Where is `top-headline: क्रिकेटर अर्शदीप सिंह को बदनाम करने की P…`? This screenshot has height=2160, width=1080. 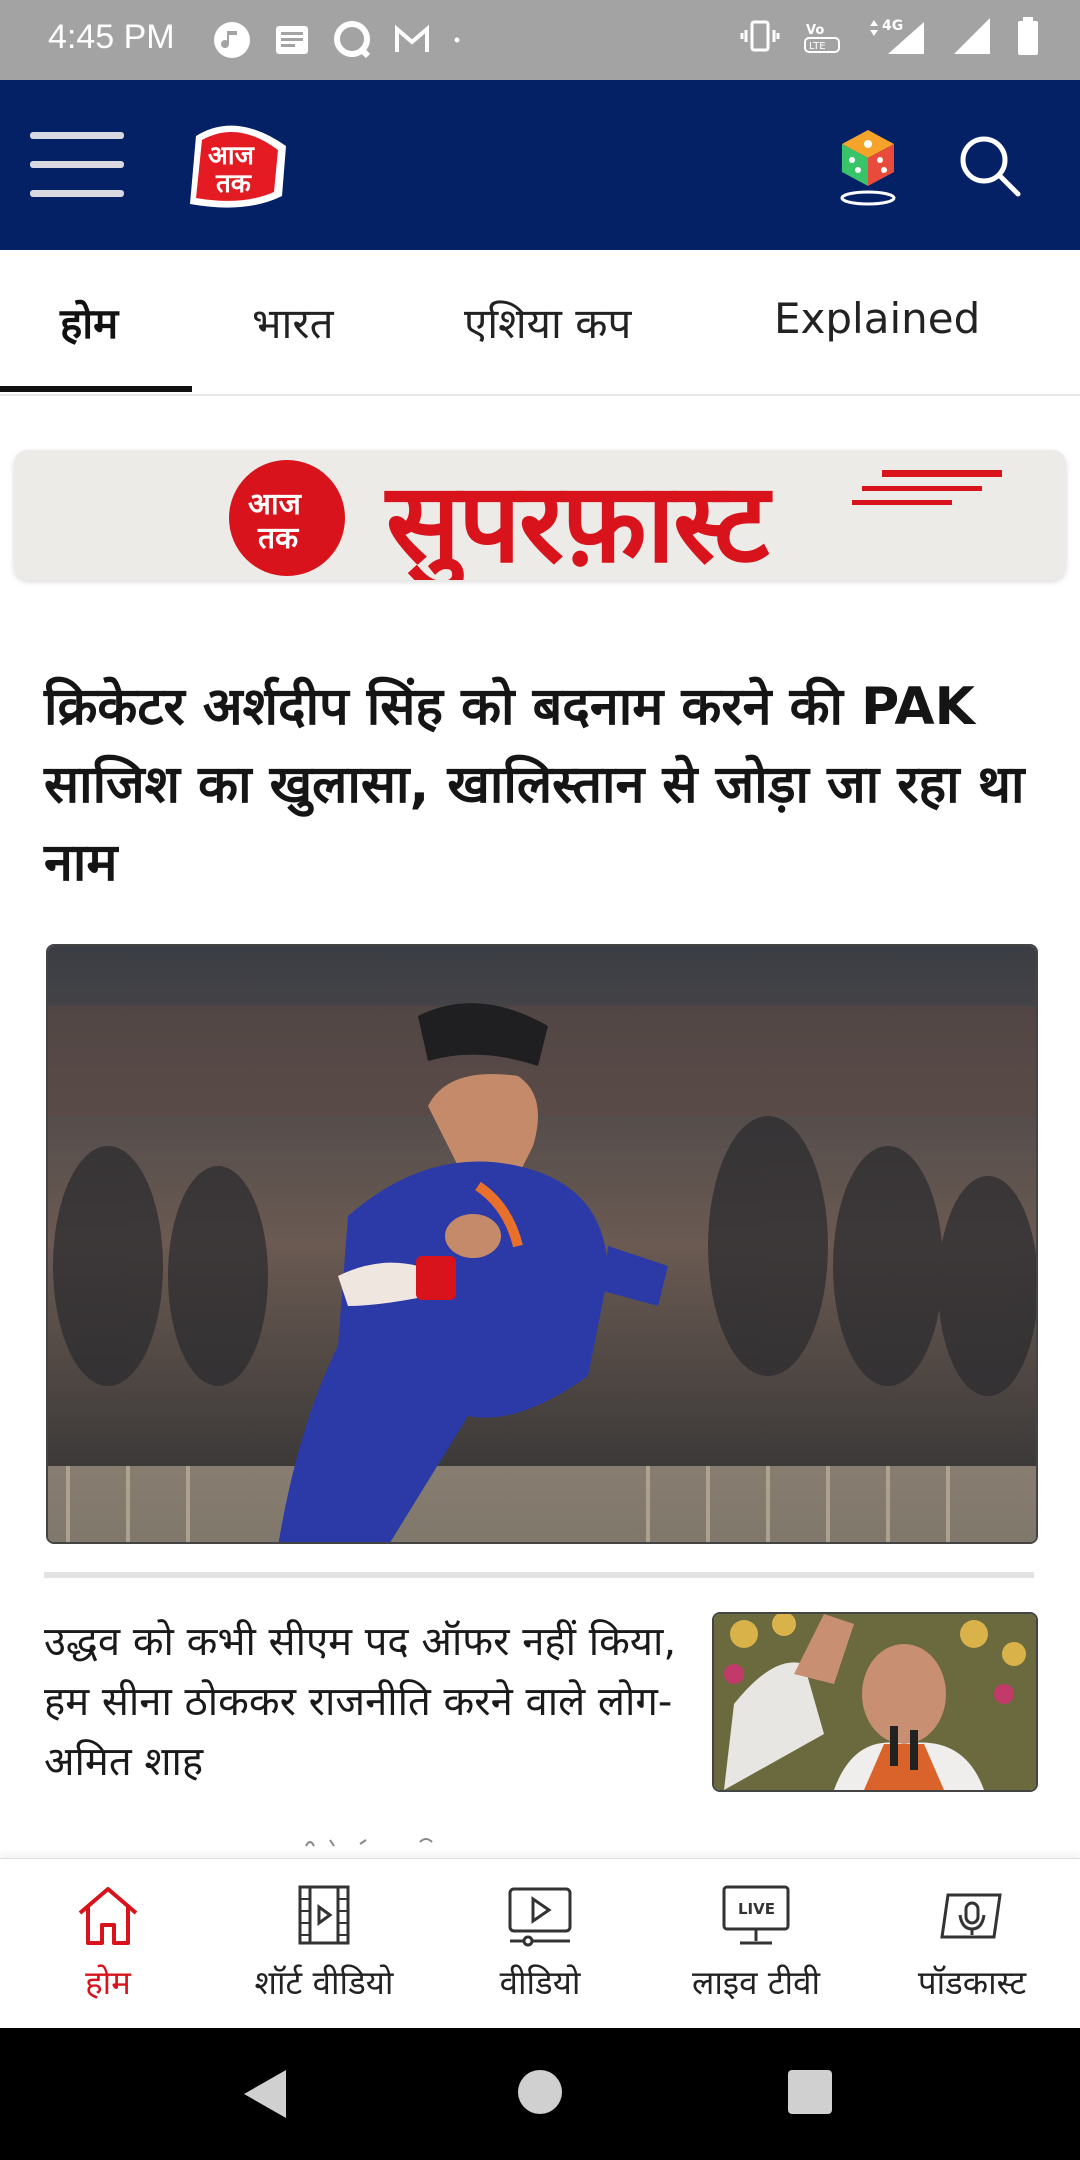
top-headline: क्रिकेटर अर्शदीप सिंह को बदनाम करने की P… is located at coordinates (544, 785).